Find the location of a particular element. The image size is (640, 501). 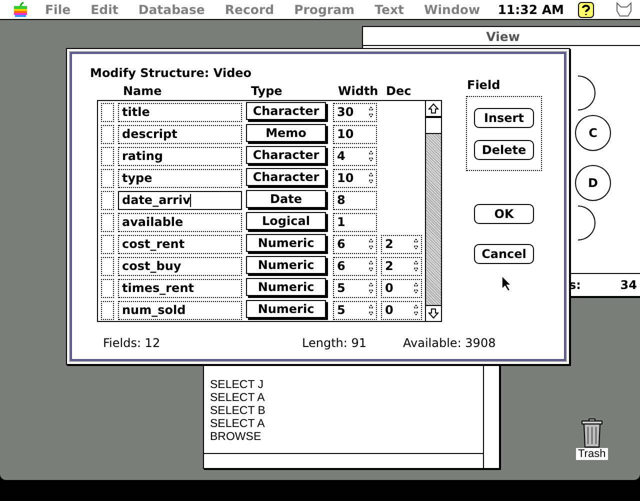

name-input-field: rating is located at coordinates (180, 156).